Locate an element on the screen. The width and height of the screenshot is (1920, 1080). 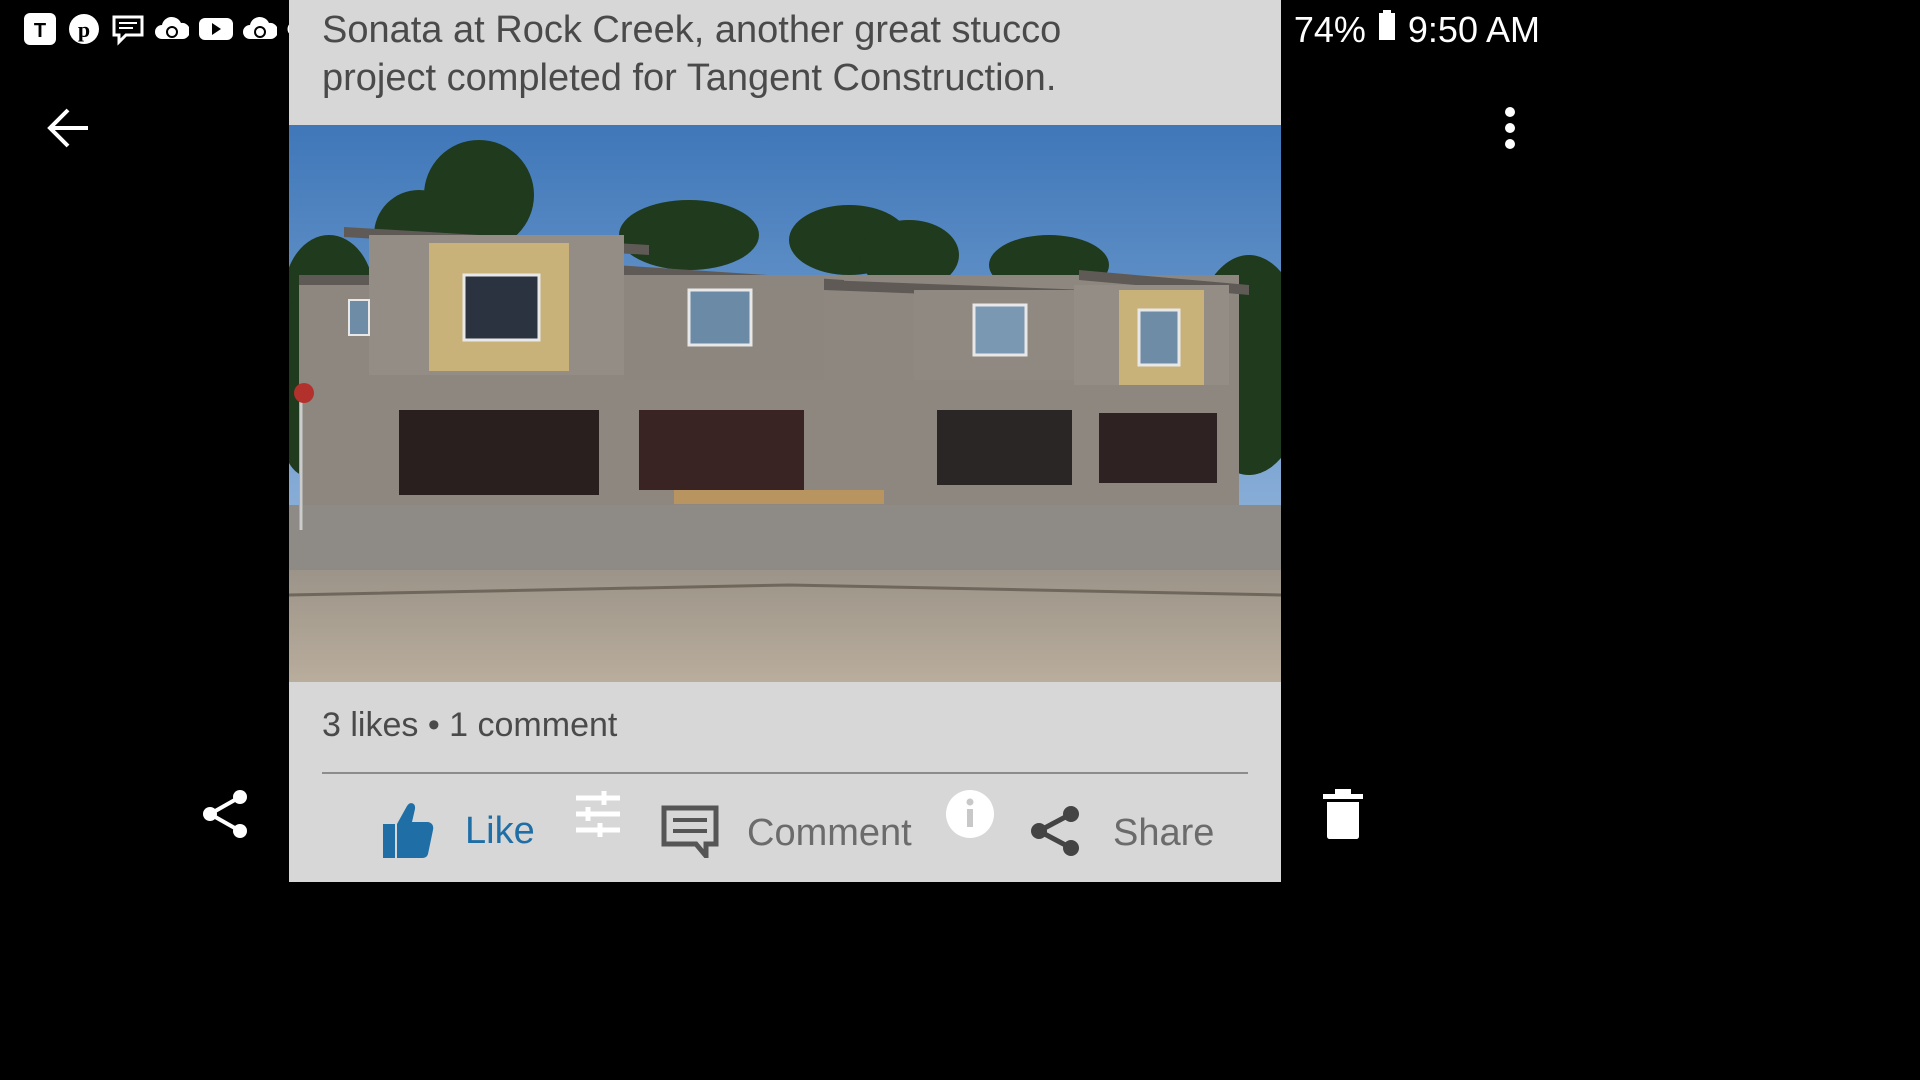
post-actions: Like Comment Share is located at coordinates (785, 831).